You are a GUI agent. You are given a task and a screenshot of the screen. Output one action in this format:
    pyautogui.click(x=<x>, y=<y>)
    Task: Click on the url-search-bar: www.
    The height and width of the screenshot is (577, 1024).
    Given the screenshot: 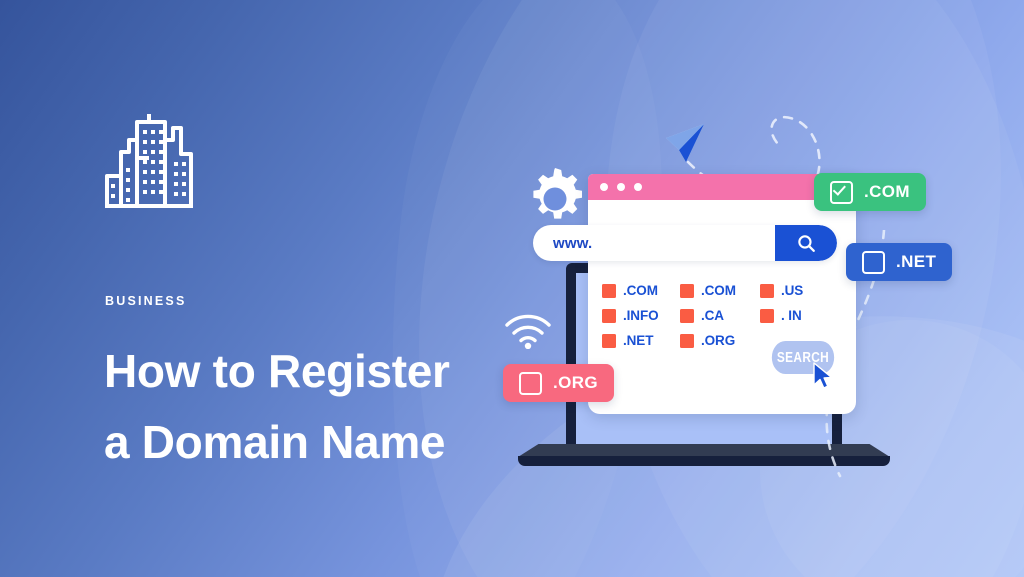 What is the action you would take?
    pyautogui.click(x=685, y=243)
    